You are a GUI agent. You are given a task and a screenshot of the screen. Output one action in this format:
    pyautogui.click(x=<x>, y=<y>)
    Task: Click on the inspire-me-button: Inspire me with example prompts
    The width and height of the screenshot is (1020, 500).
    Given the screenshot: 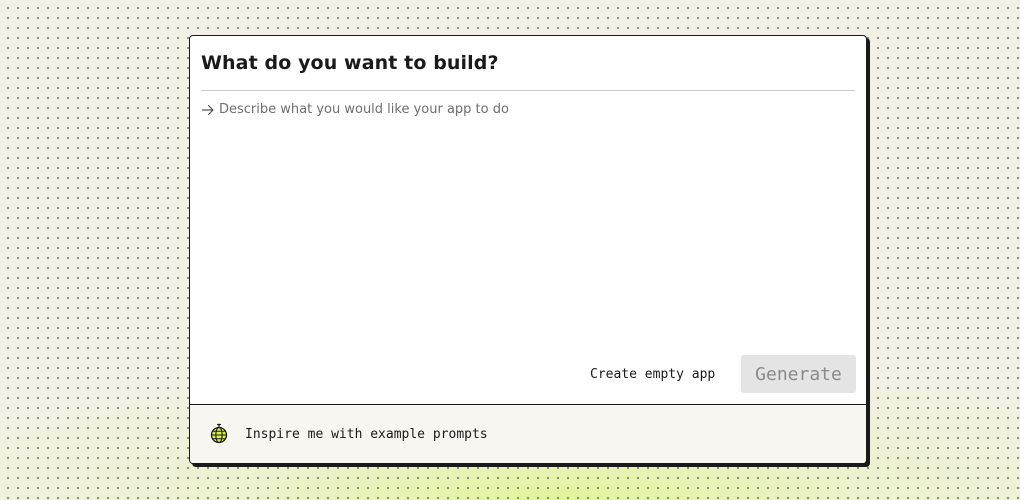 What is the action you would take?
    pyautogui.click(x=348, y=434)
    